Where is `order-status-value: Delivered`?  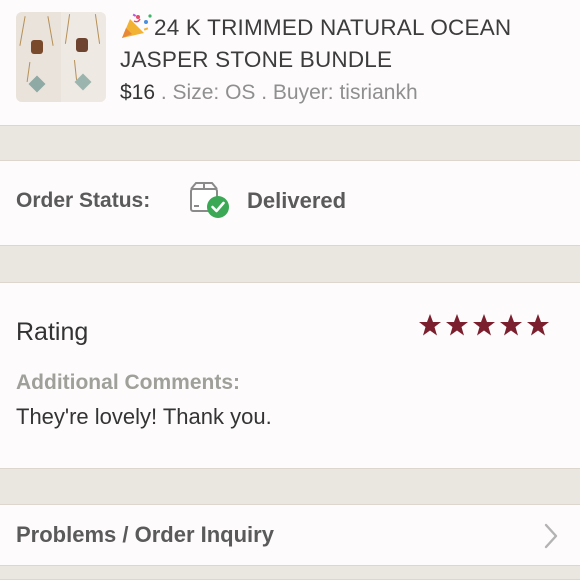 order-status-value: Delivered is located at coordinates (297, 200).